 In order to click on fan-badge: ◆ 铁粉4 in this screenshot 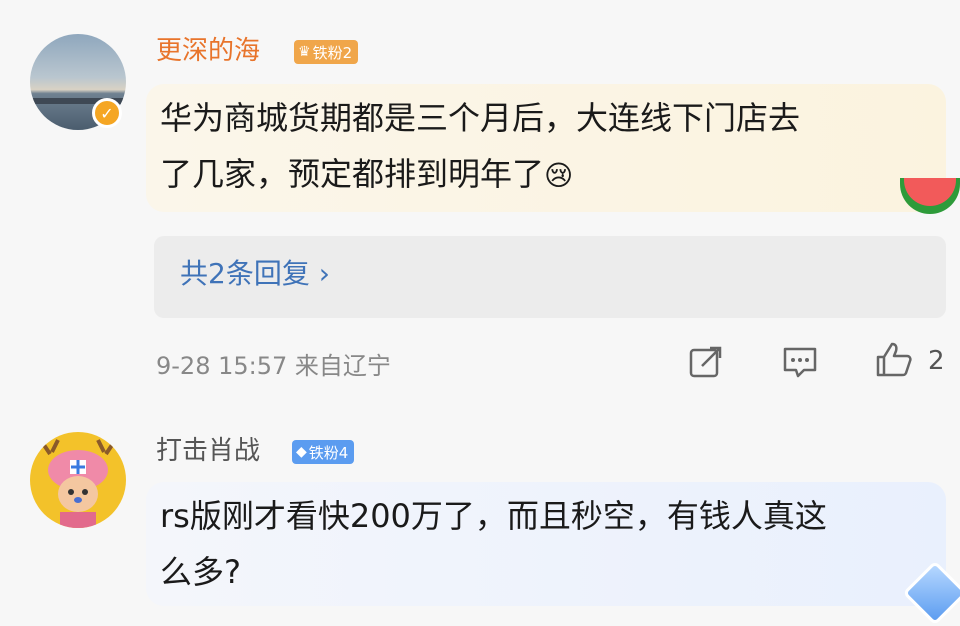, I will do `click(323, 452)`.